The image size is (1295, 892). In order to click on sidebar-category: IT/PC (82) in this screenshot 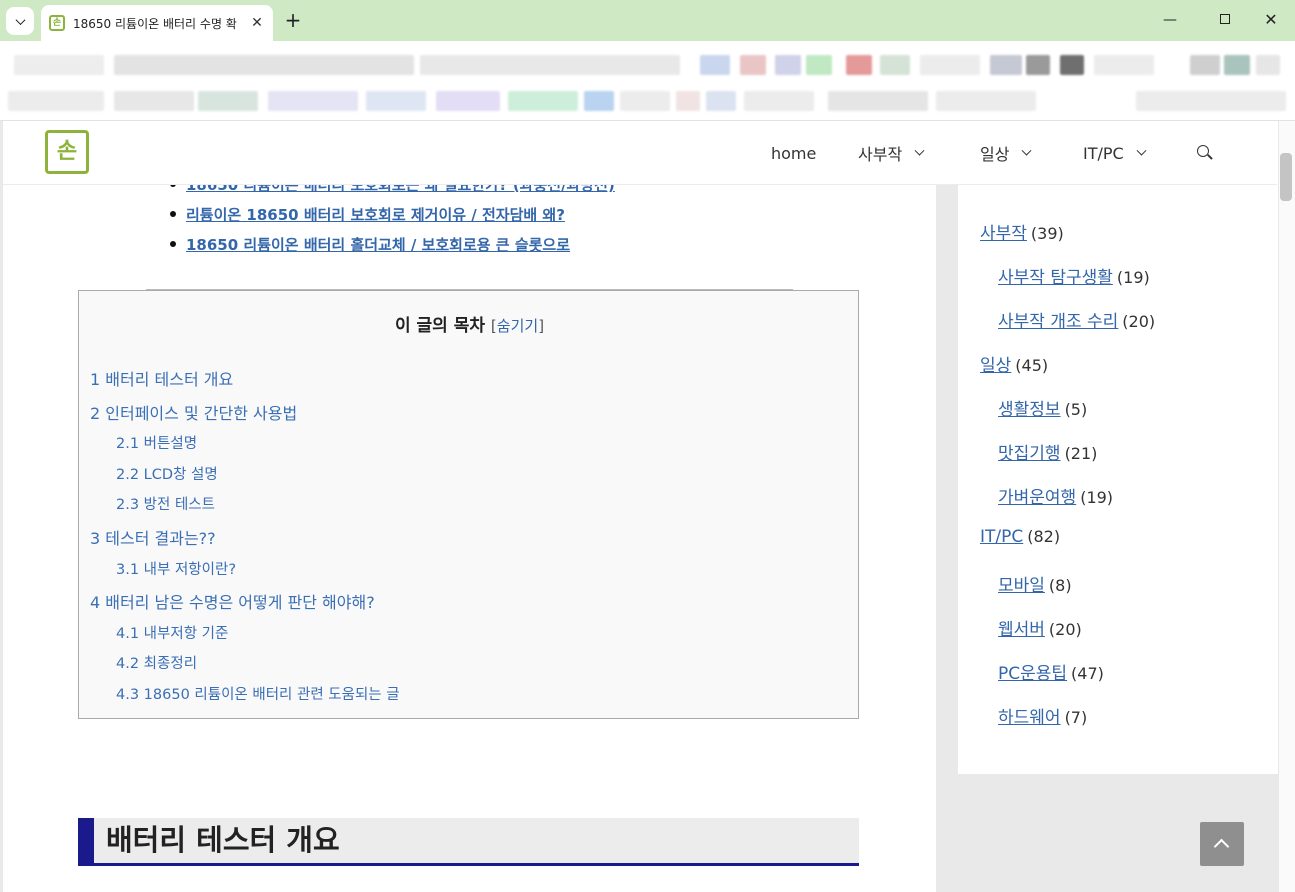, I will do `click(1020, 537)`.